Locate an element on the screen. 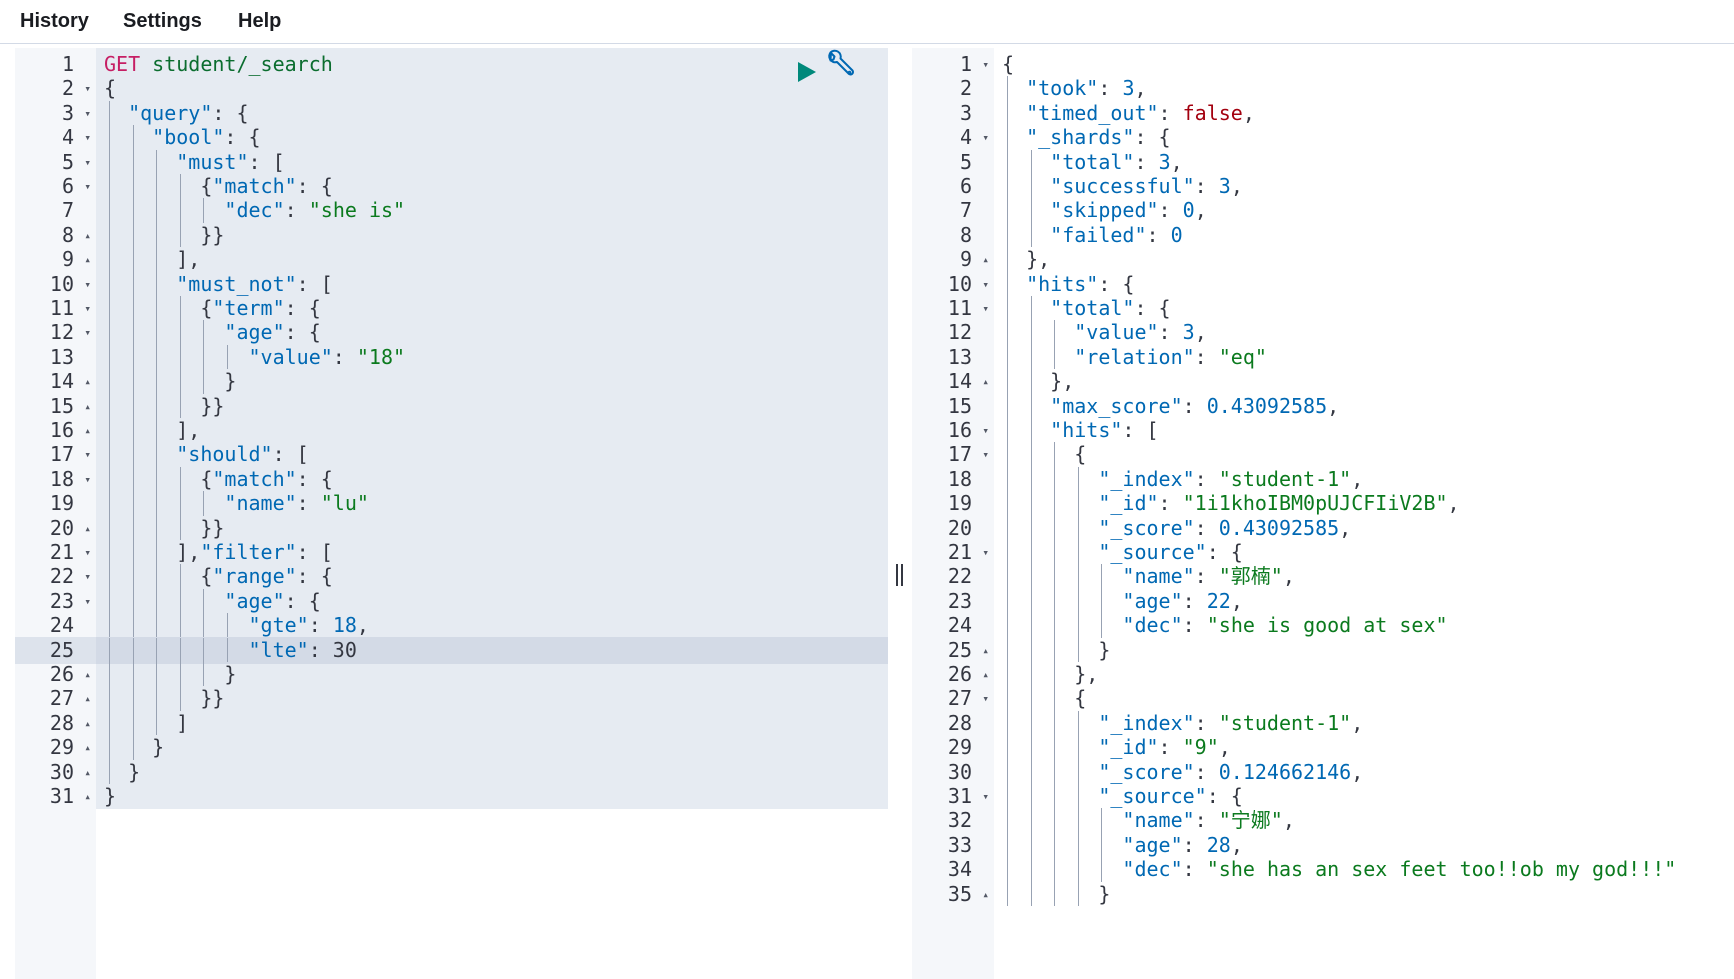 The image size is (1734, 979). code-line: "dec": "she is good at sex" is located at coordinates (1364, 625).